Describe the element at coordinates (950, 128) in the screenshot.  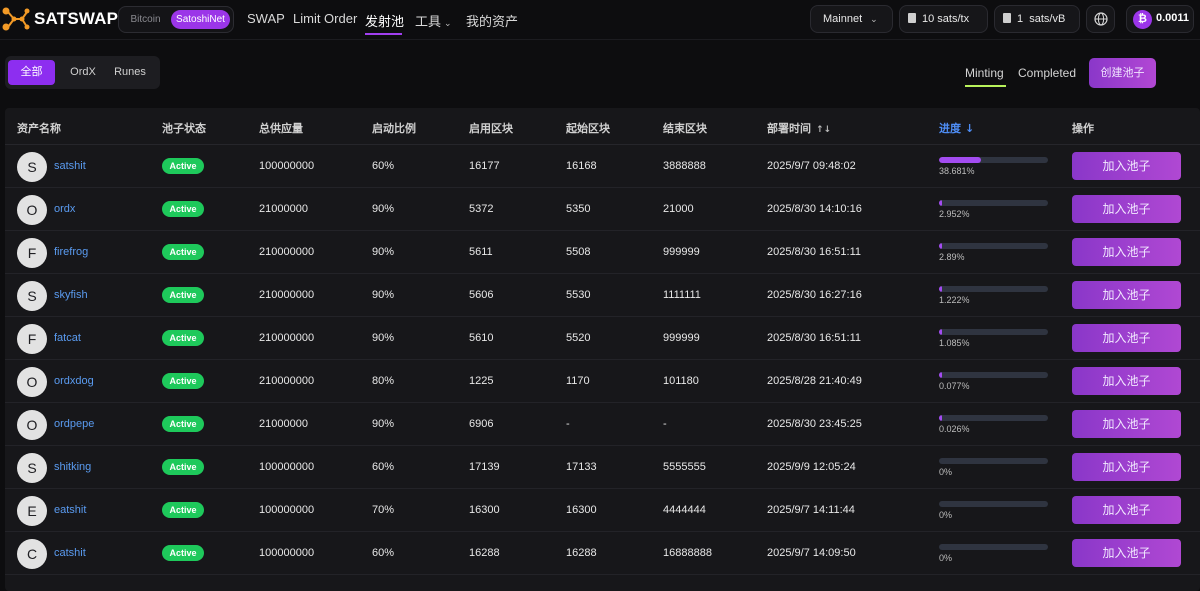
I see `column-progress-label: 进度` at that location.